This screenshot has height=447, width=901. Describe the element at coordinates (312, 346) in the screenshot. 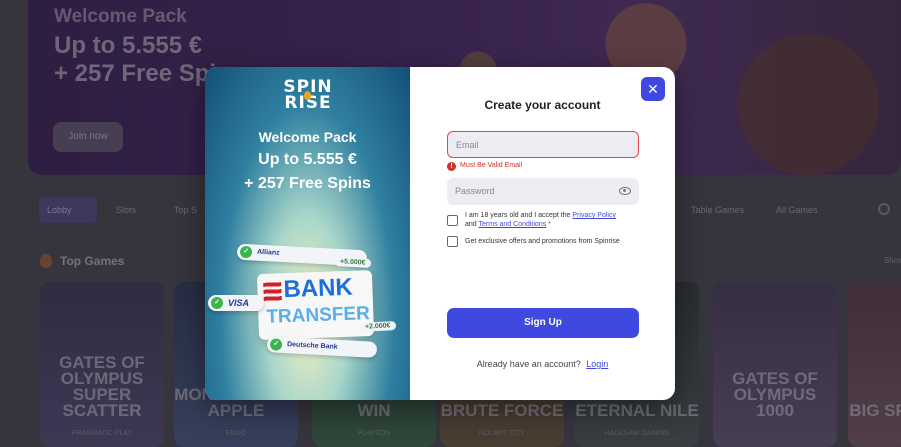

I see `deutsche-bank-label: Deutsche Bank` at that location.